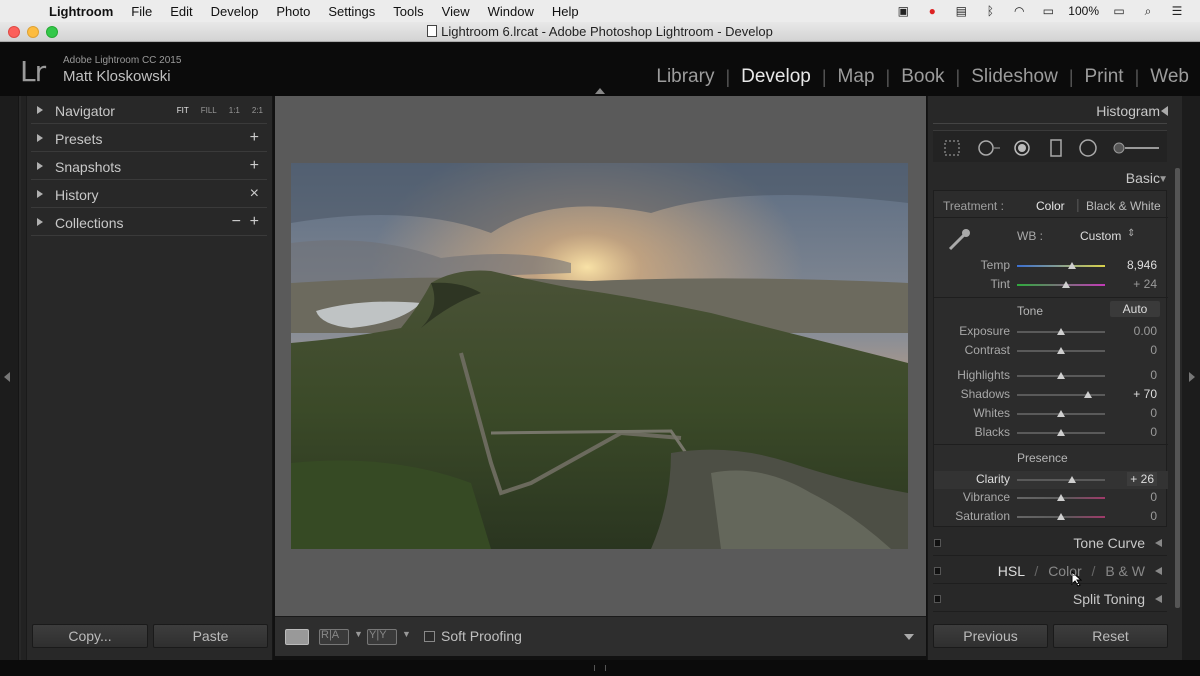  I want to click on white-balance-eyedropper-icon, so click(959, 240).